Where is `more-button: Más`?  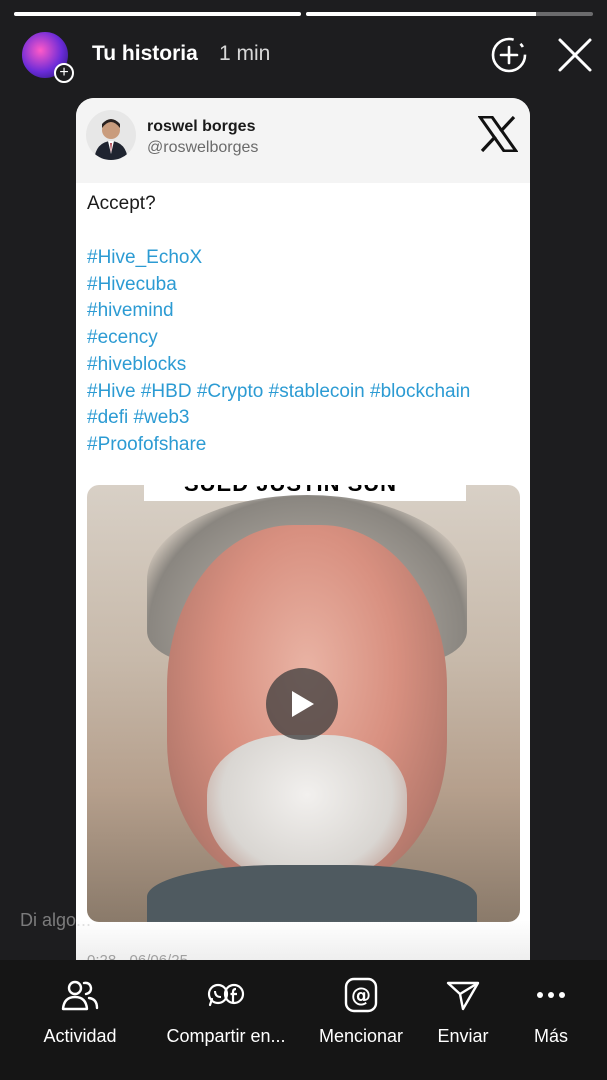
more-button: Más is located at coordinates (551, 1011).